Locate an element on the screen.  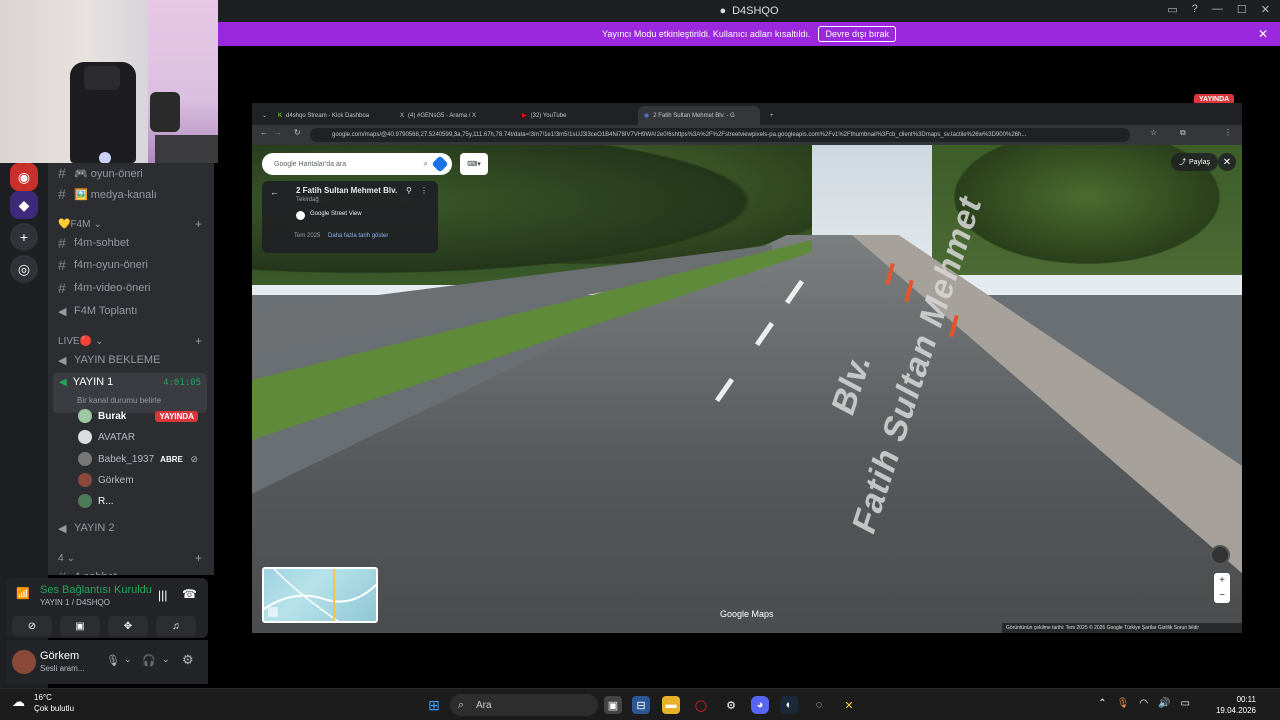
tab-maps: ◉ 2 Fatih Sultan Mehmet Blv. - G is located at coordinates (699, 115).